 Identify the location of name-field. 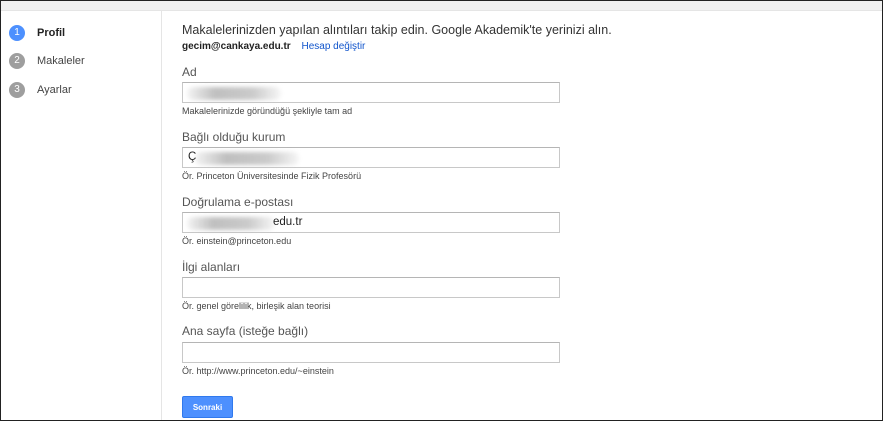
(371, 92).